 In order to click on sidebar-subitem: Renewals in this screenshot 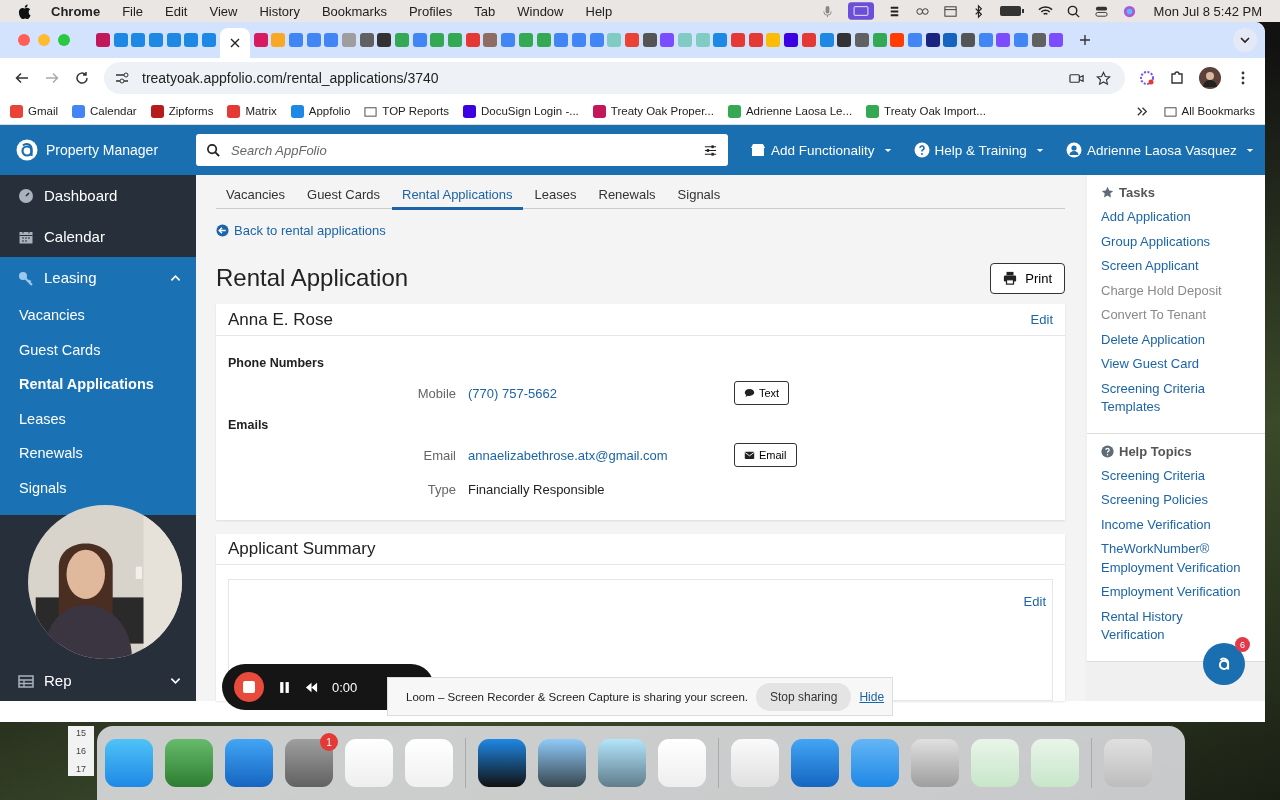, I will do `click(98, 453)`.